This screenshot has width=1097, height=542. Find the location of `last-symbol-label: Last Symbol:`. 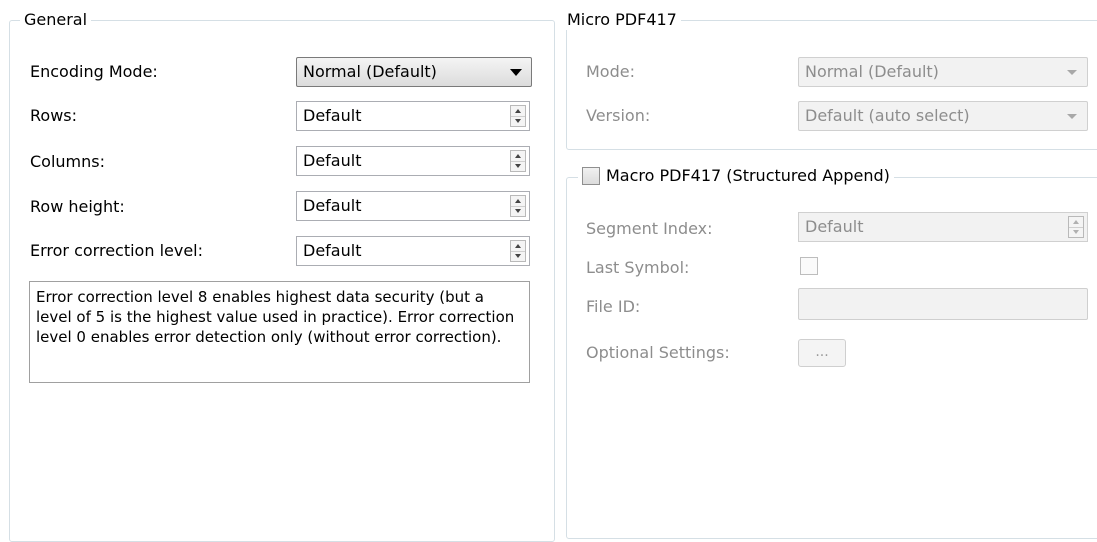

last-symbol-label: Last Symbol: is located at coordinates (638, 267).